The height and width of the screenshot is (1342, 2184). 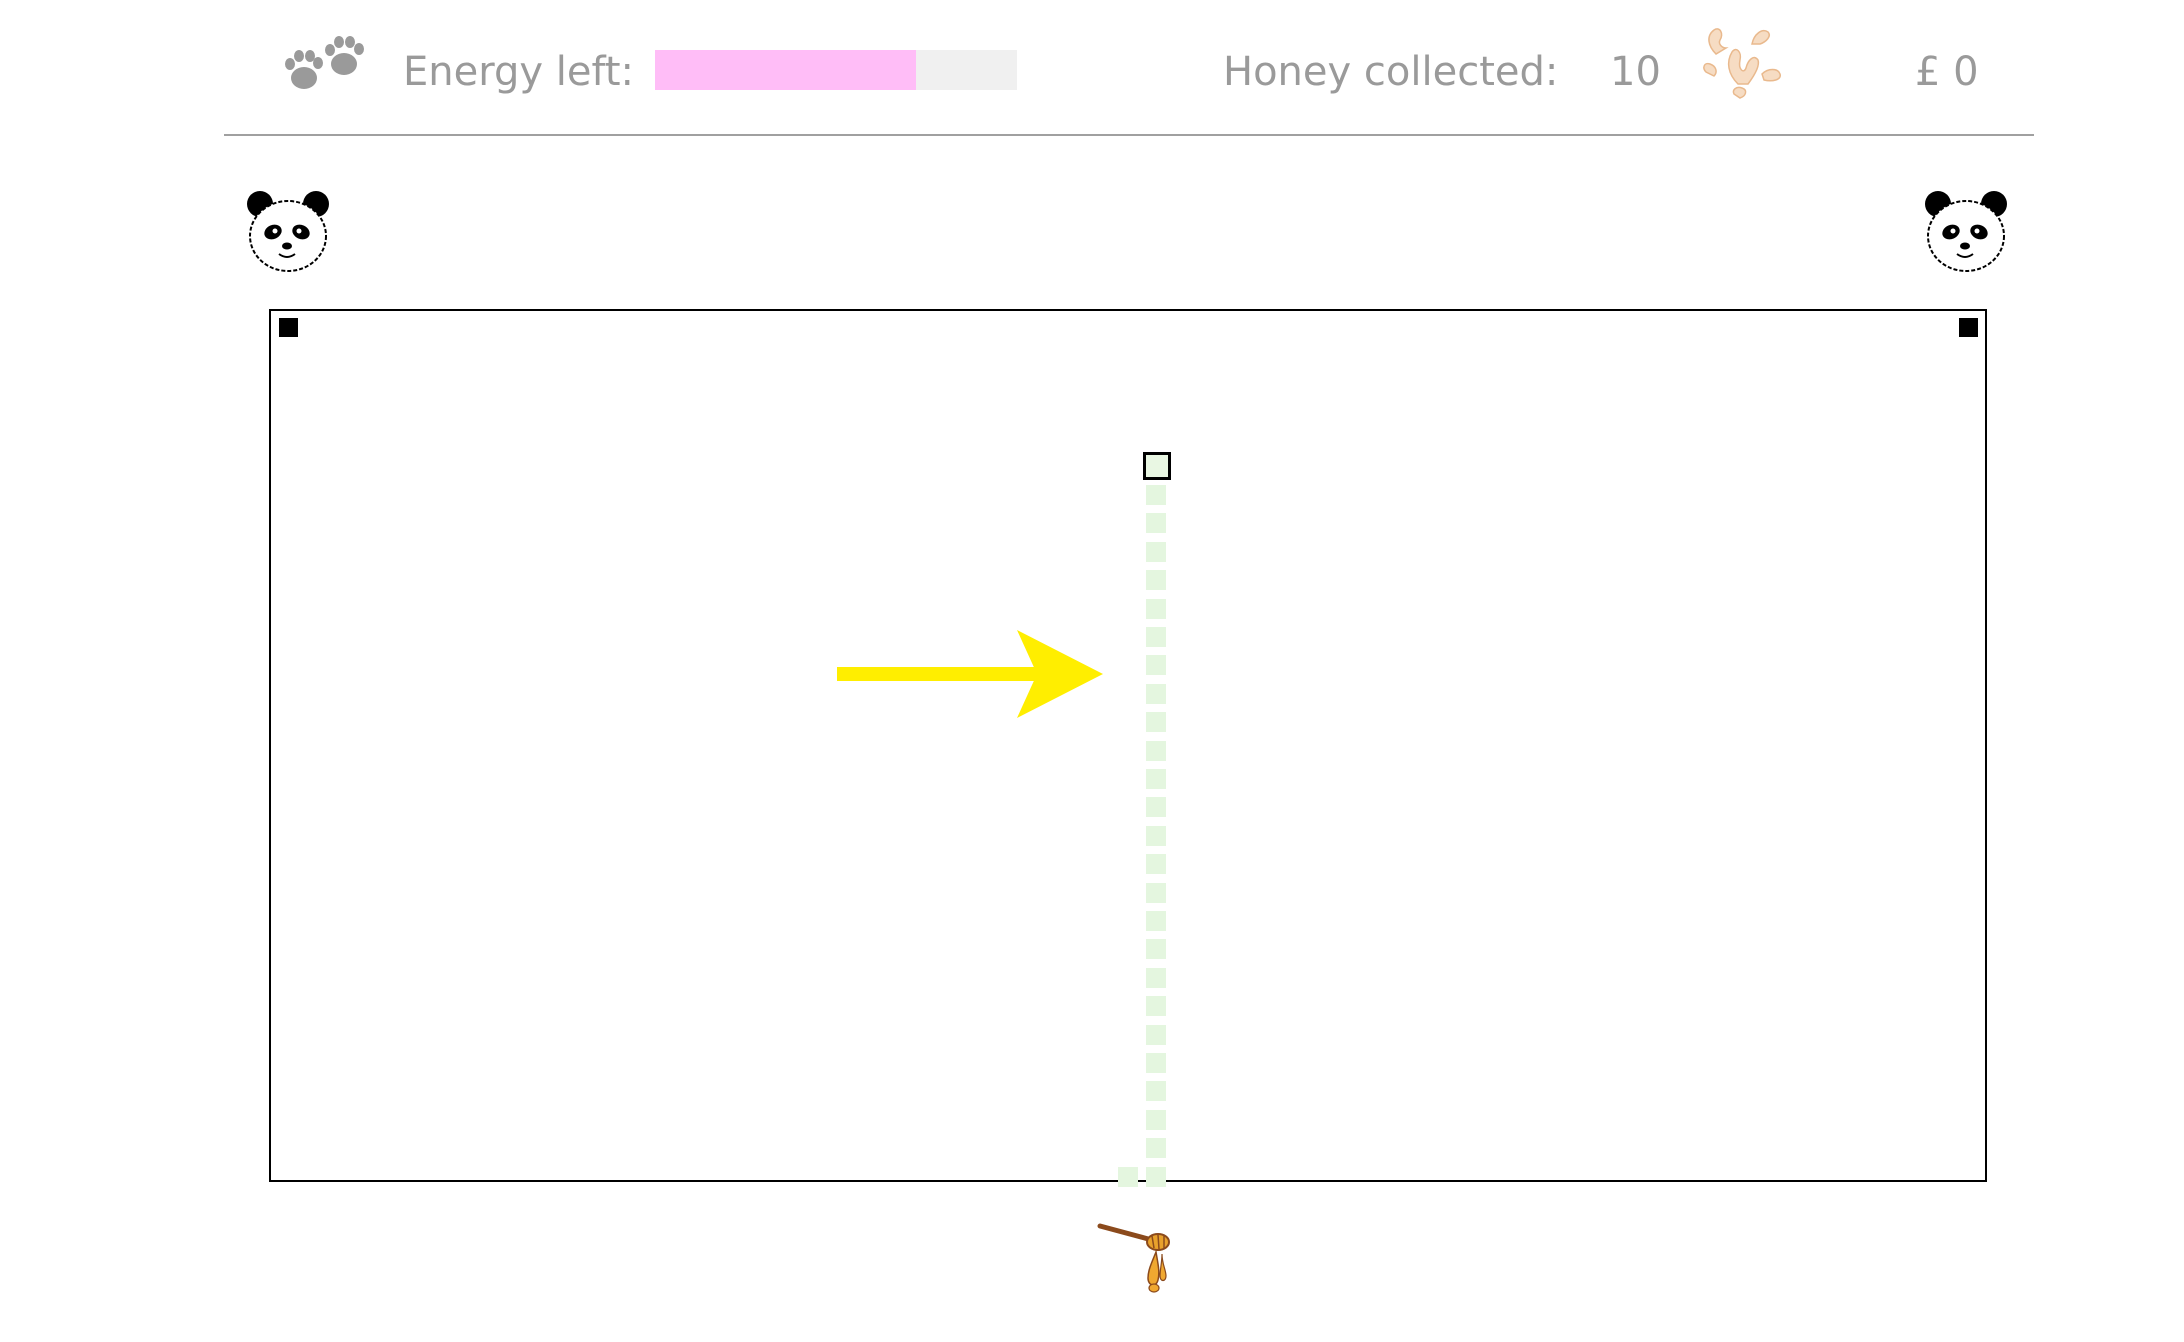 What do you see at coordinates (324, 62) in the screenshot?
I see `paws-icon` at bounding box center [324, 62].